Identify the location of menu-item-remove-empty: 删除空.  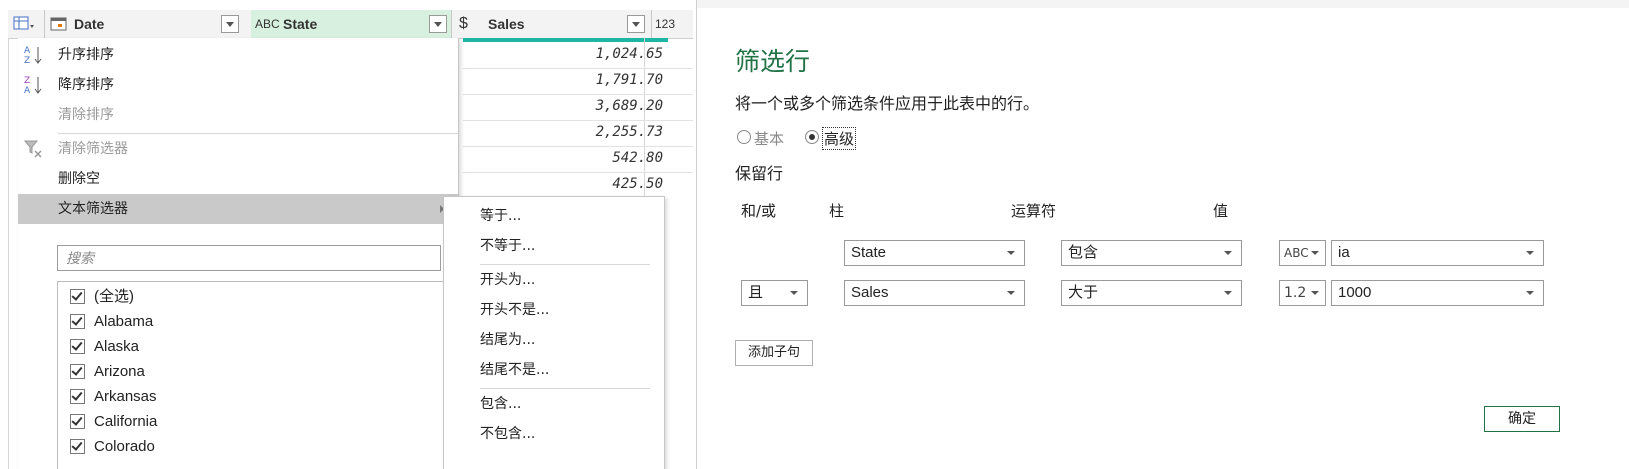
(238, 179).